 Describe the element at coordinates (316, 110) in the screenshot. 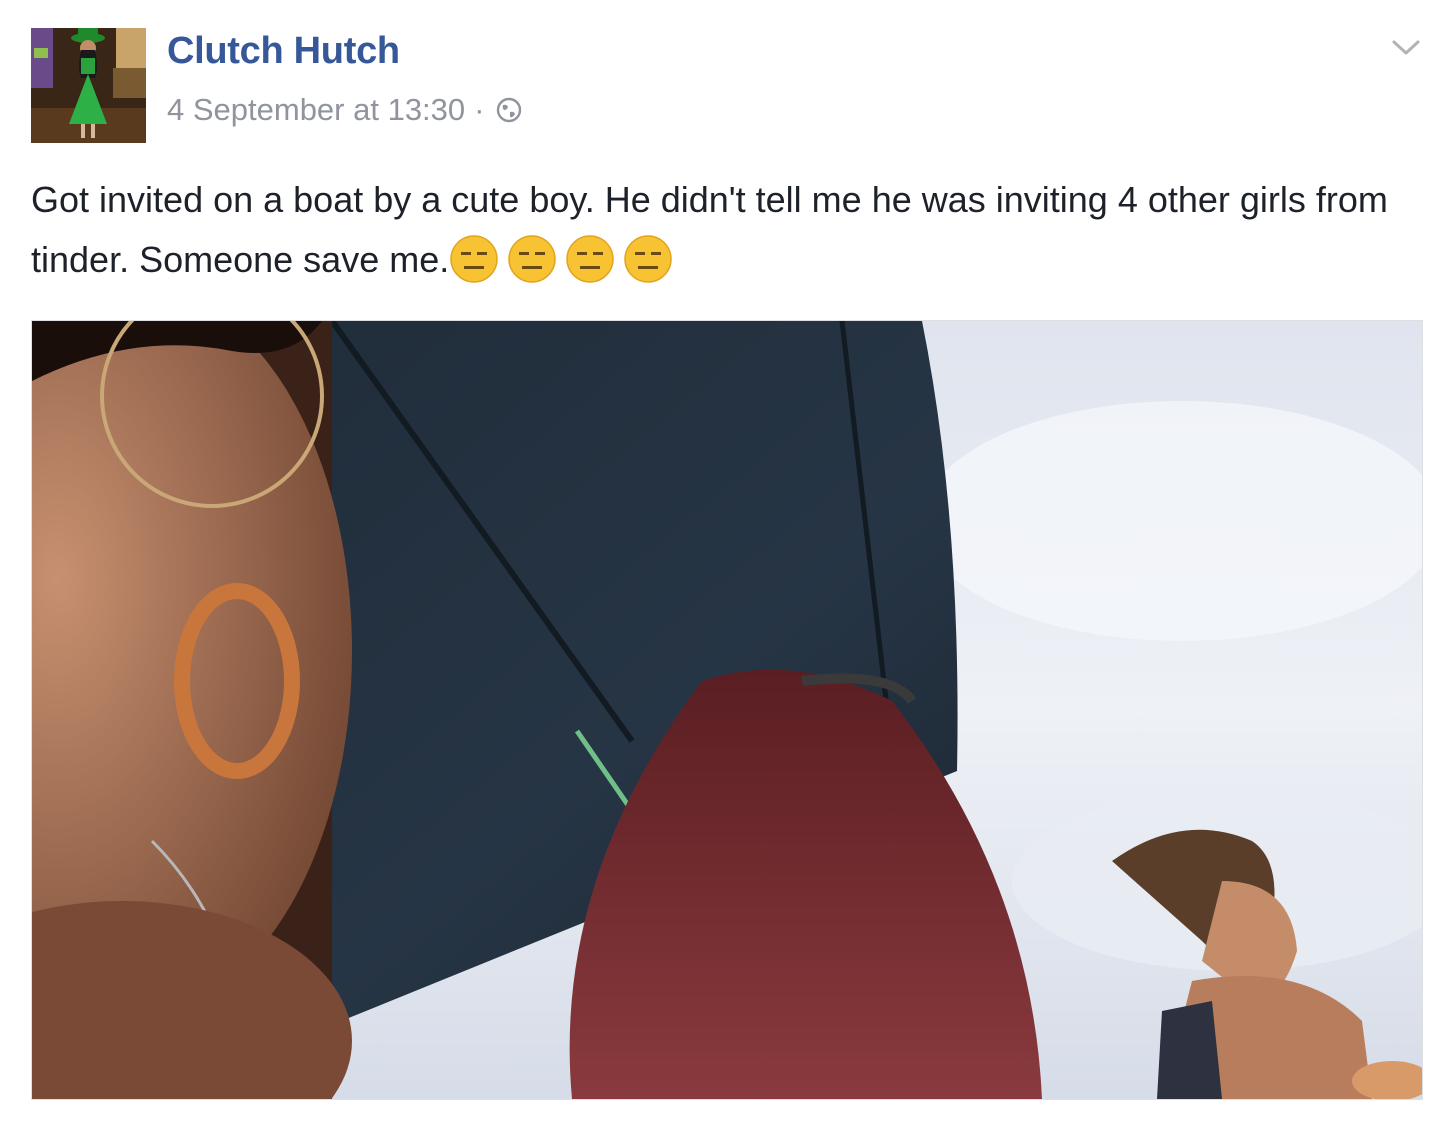

I see `post-timestamp: 4 September at 13:30` at that location.